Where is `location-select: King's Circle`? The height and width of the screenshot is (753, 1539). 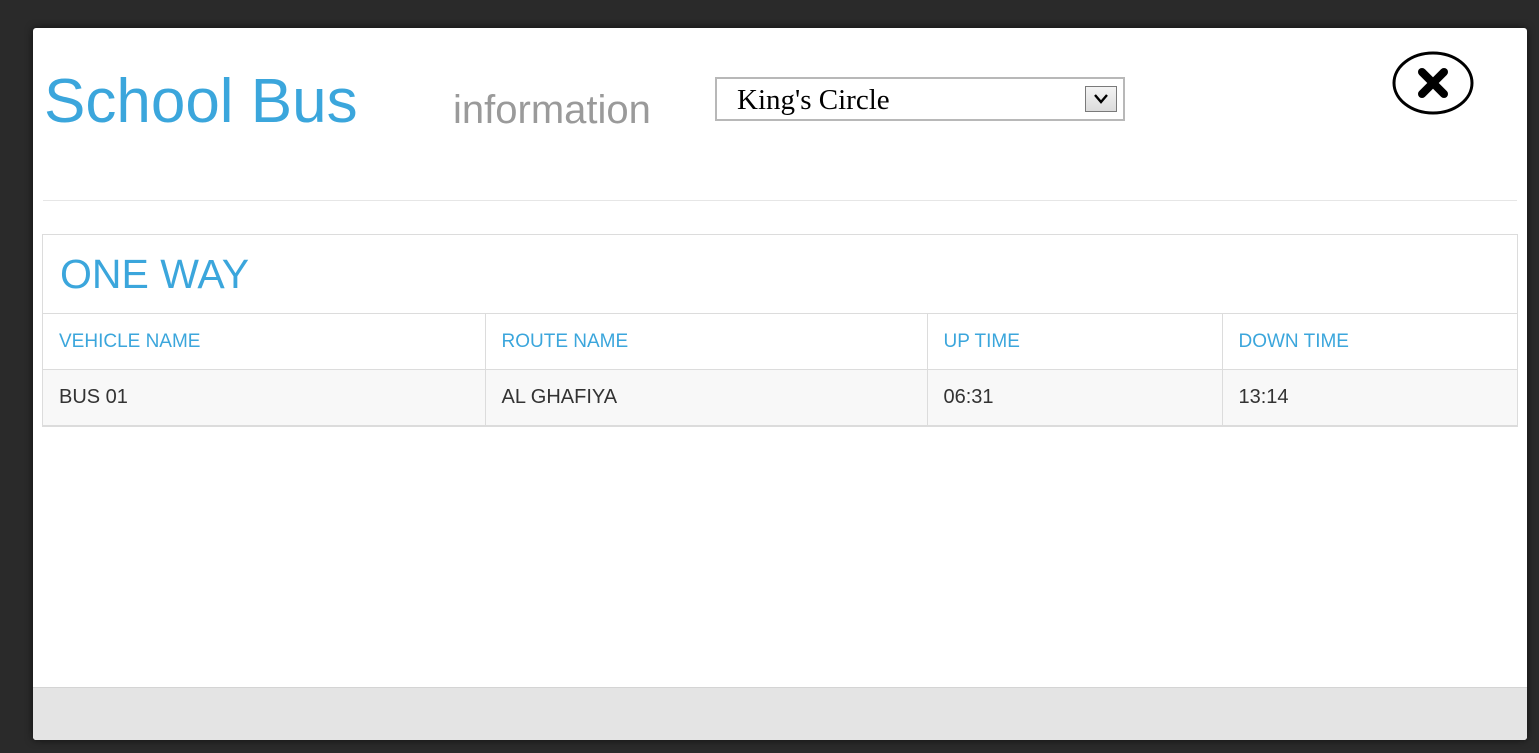 location-select: King's Circle is located at coordinates (920, 99).